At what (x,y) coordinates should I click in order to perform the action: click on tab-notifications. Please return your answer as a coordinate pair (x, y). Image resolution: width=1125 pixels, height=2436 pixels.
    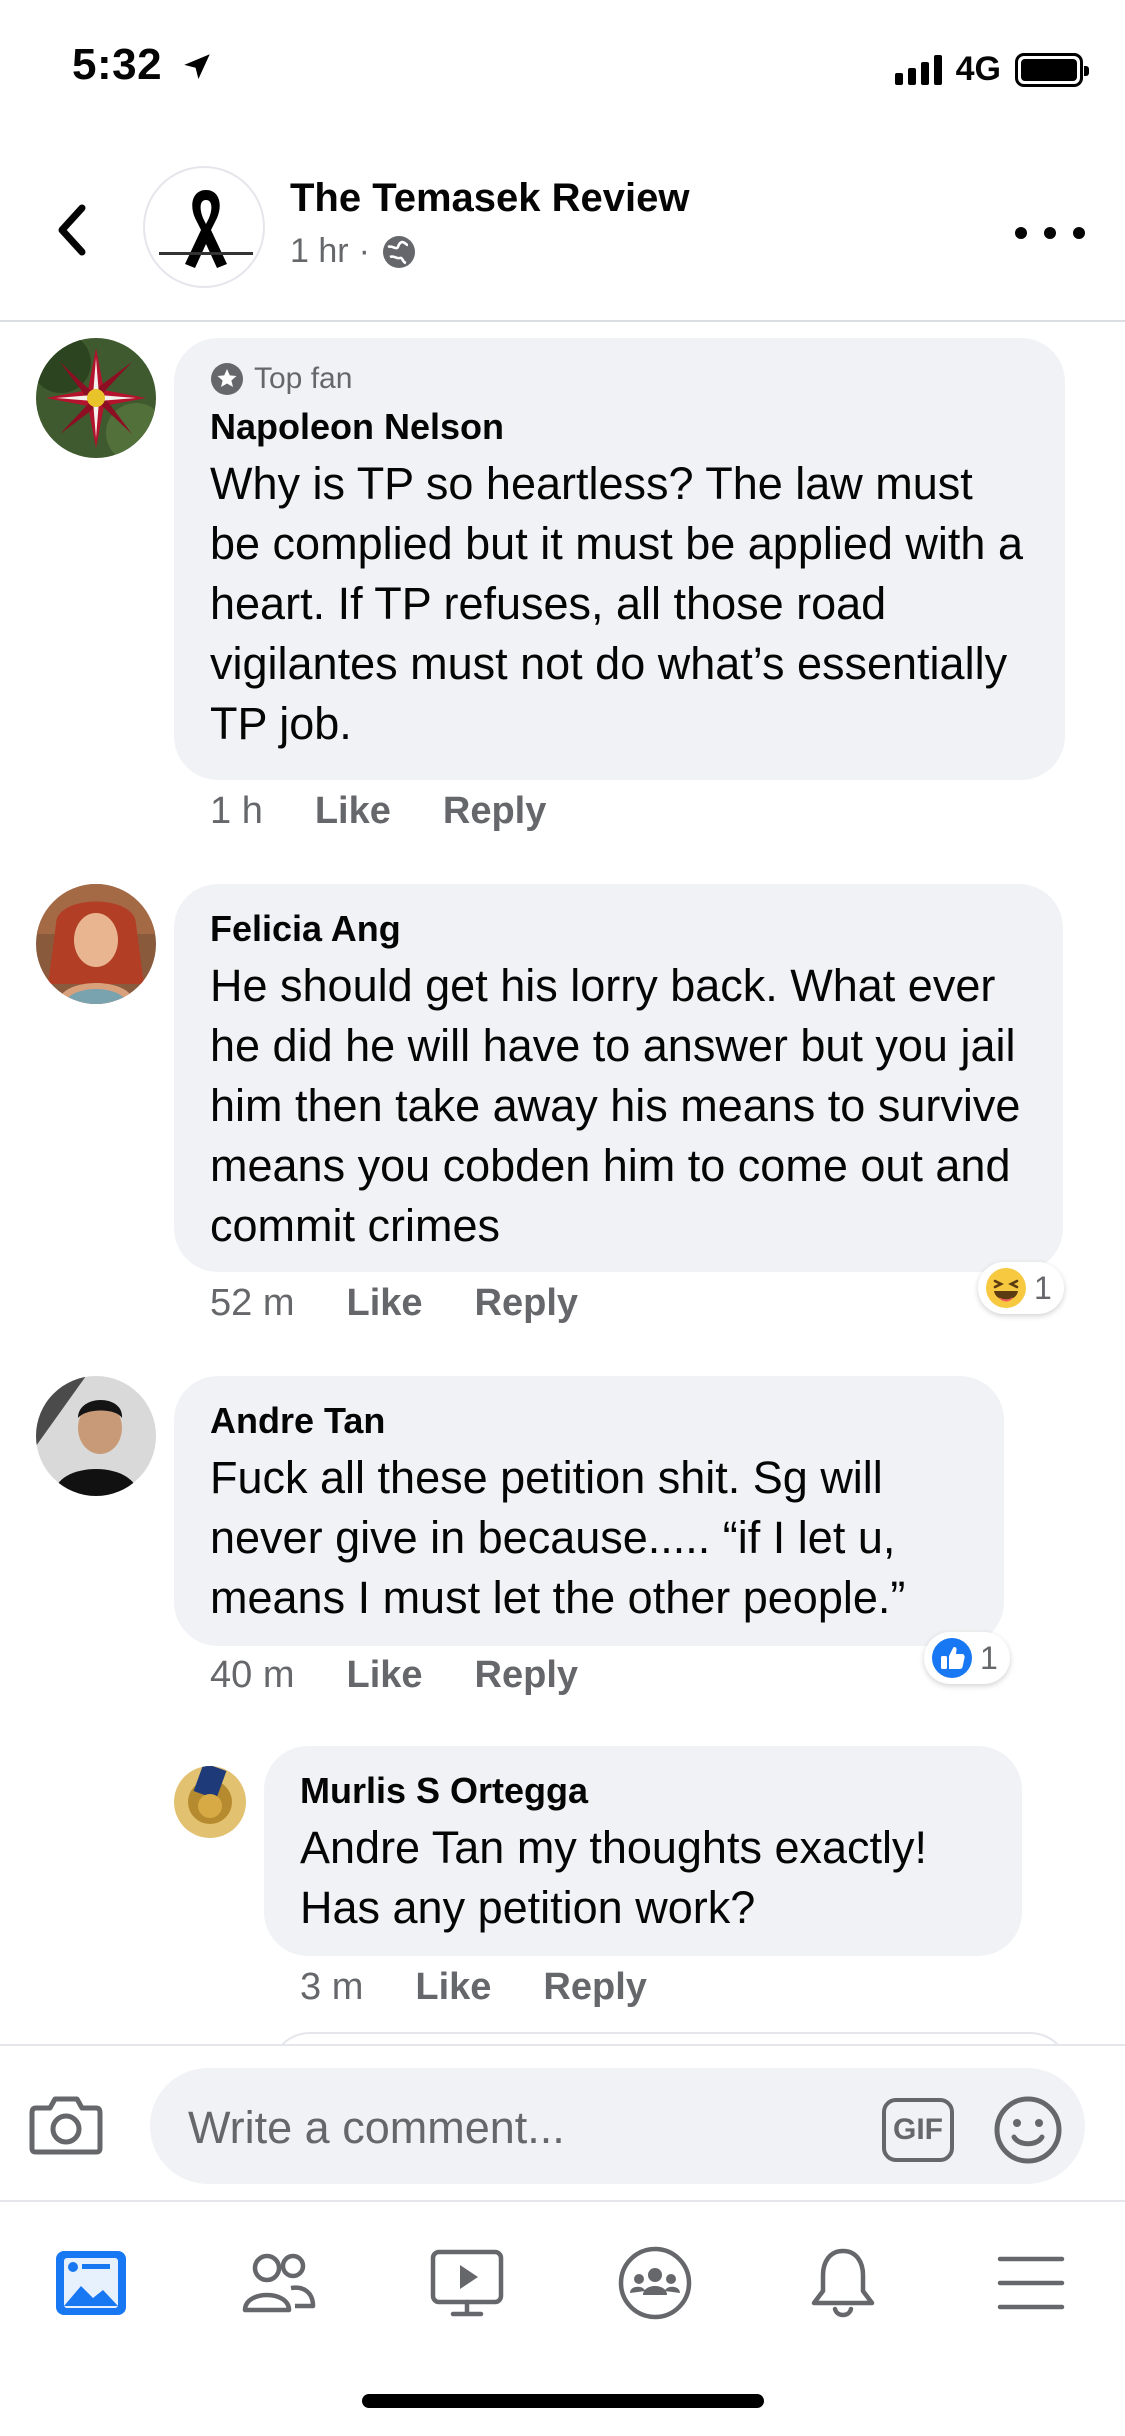
    Looking at the image, I should click on (843, 2283).